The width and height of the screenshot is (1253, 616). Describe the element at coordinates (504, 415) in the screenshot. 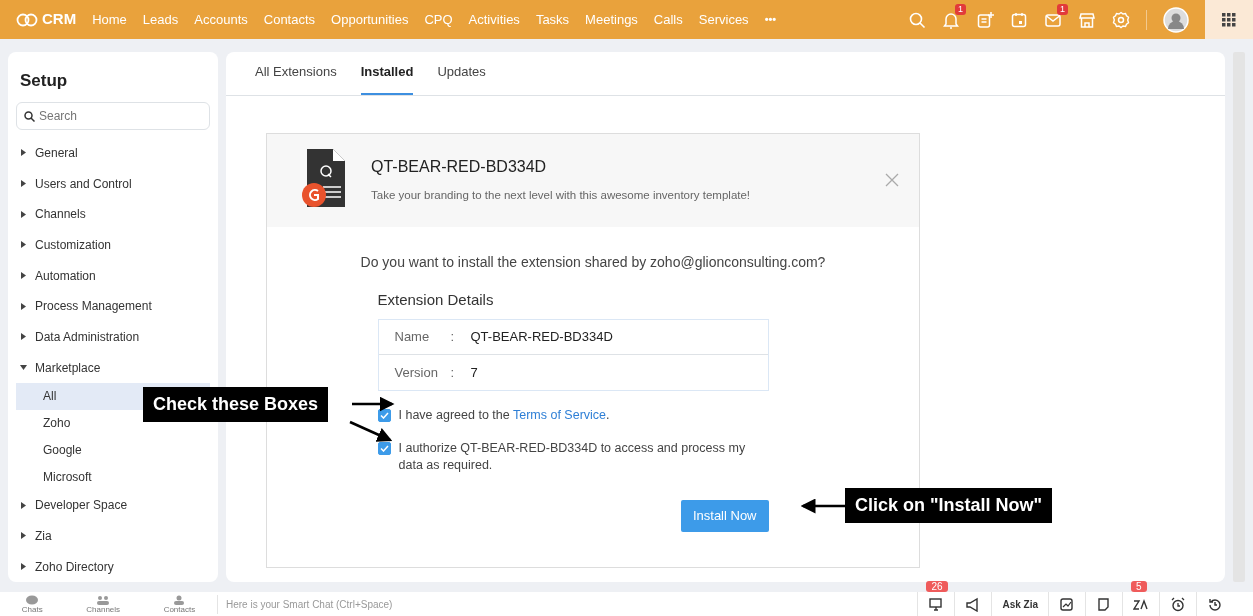

I see `consent-text: I have agreed to the Terms of Service.` at that location.